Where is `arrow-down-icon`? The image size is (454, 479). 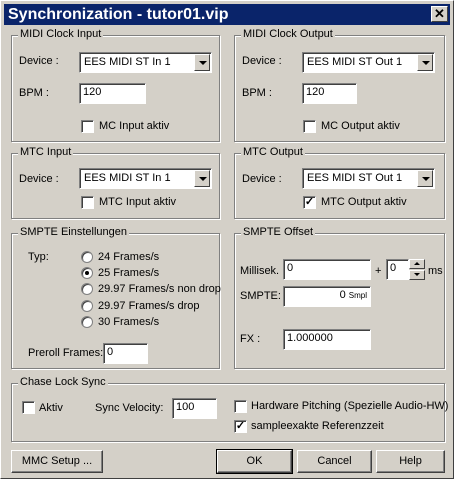 arrow-down-icon is located at coordinates (417, 275).